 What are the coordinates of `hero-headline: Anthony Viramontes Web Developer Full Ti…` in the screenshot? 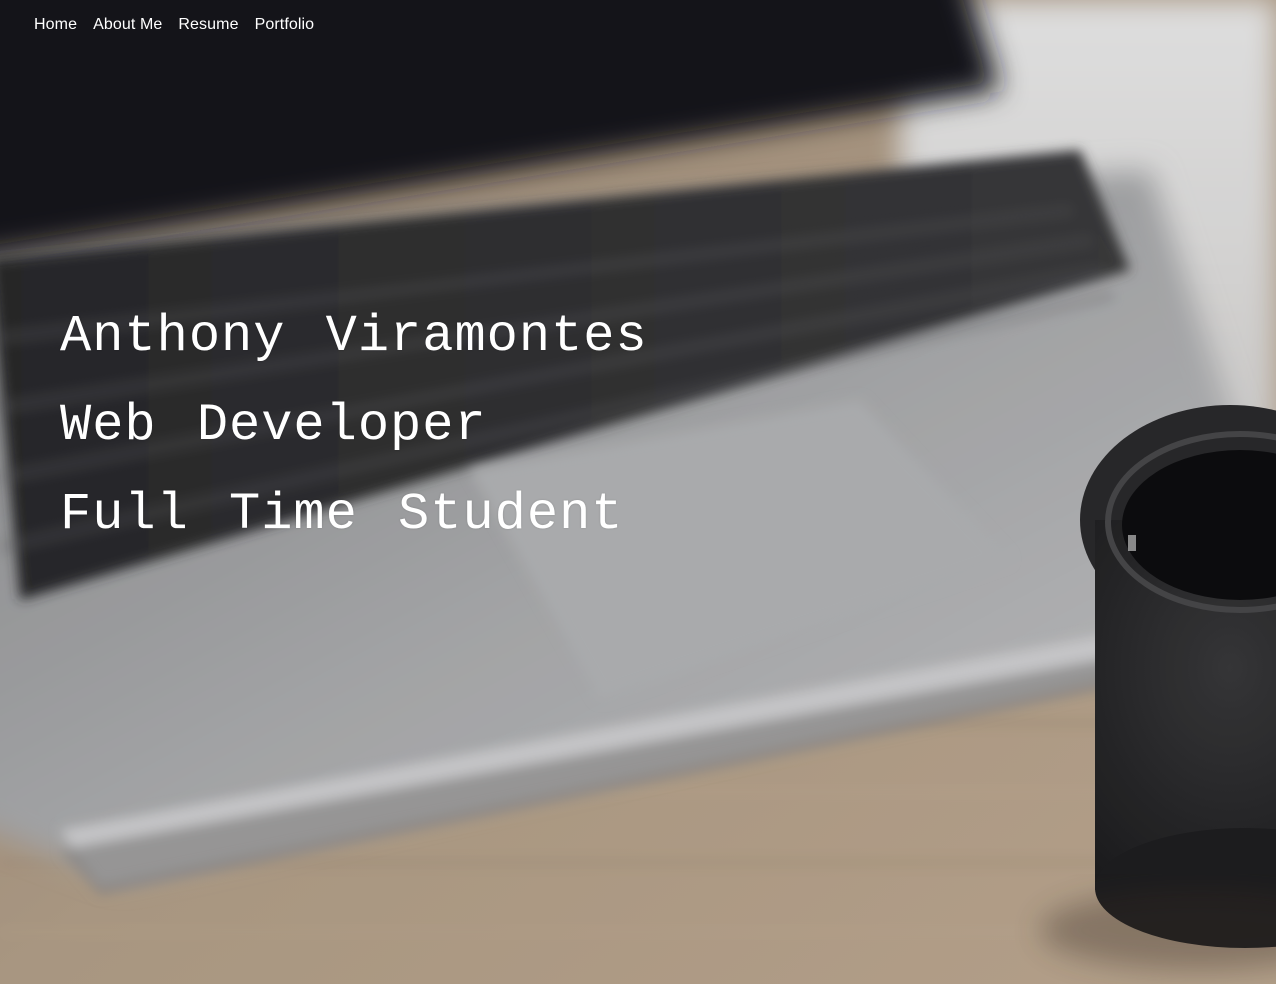 It's located at (354, 425).